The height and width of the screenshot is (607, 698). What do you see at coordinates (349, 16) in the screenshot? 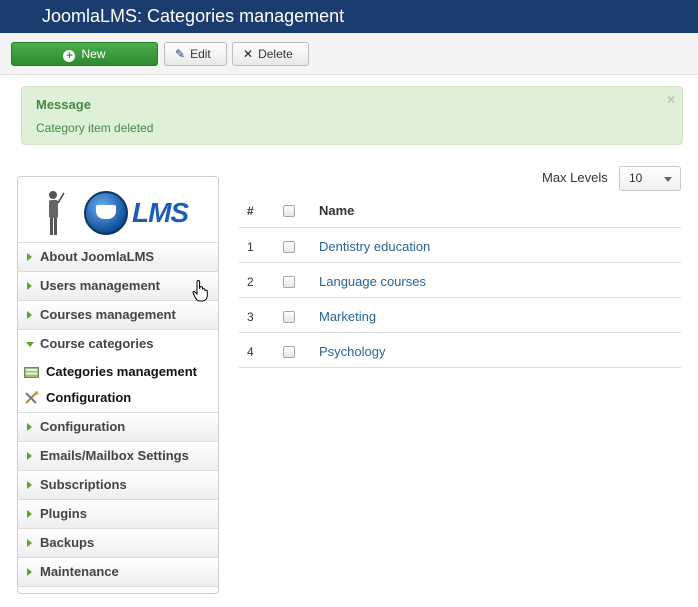
I see `app-header: JoomlaLMS: Categories management` at bounding box center [349, 16].